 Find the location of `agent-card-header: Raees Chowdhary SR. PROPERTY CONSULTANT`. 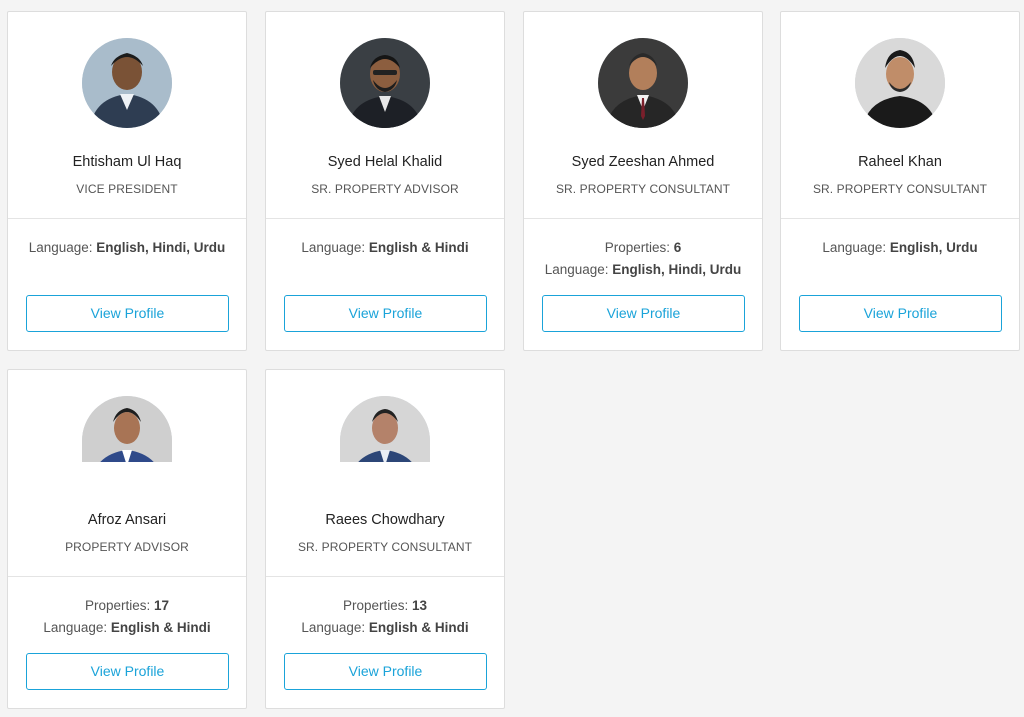

agent-card-header: Raees Chowdhary SR. PROPERTY CONSULTANT is located at coordinates (385, 473).